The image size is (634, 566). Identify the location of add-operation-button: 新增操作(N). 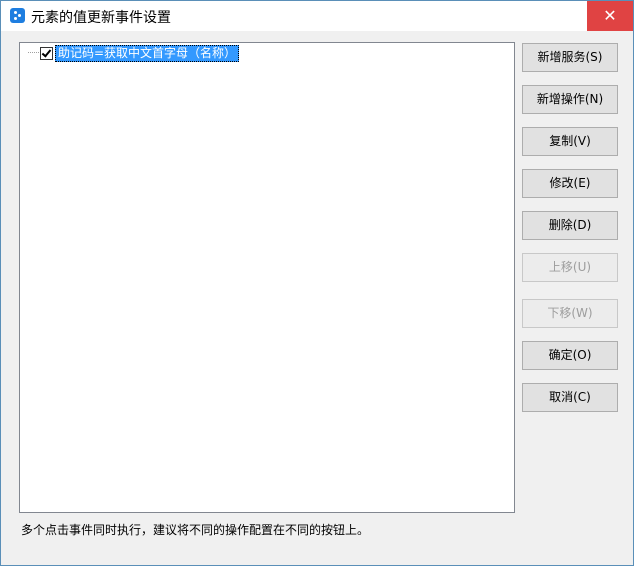
(570, 99).